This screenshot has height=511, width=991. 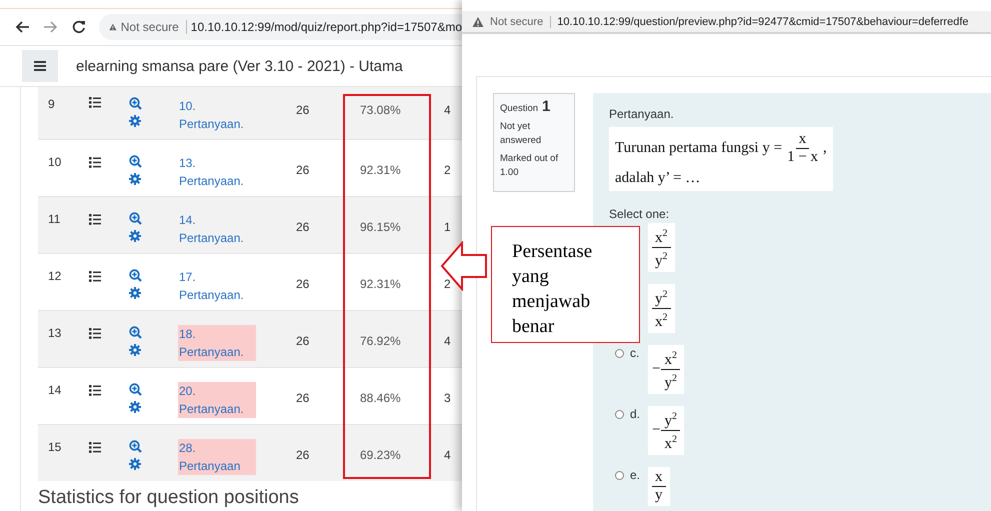 I want to click on table-cell-text: 96.15%, so click(x=380, y=227).